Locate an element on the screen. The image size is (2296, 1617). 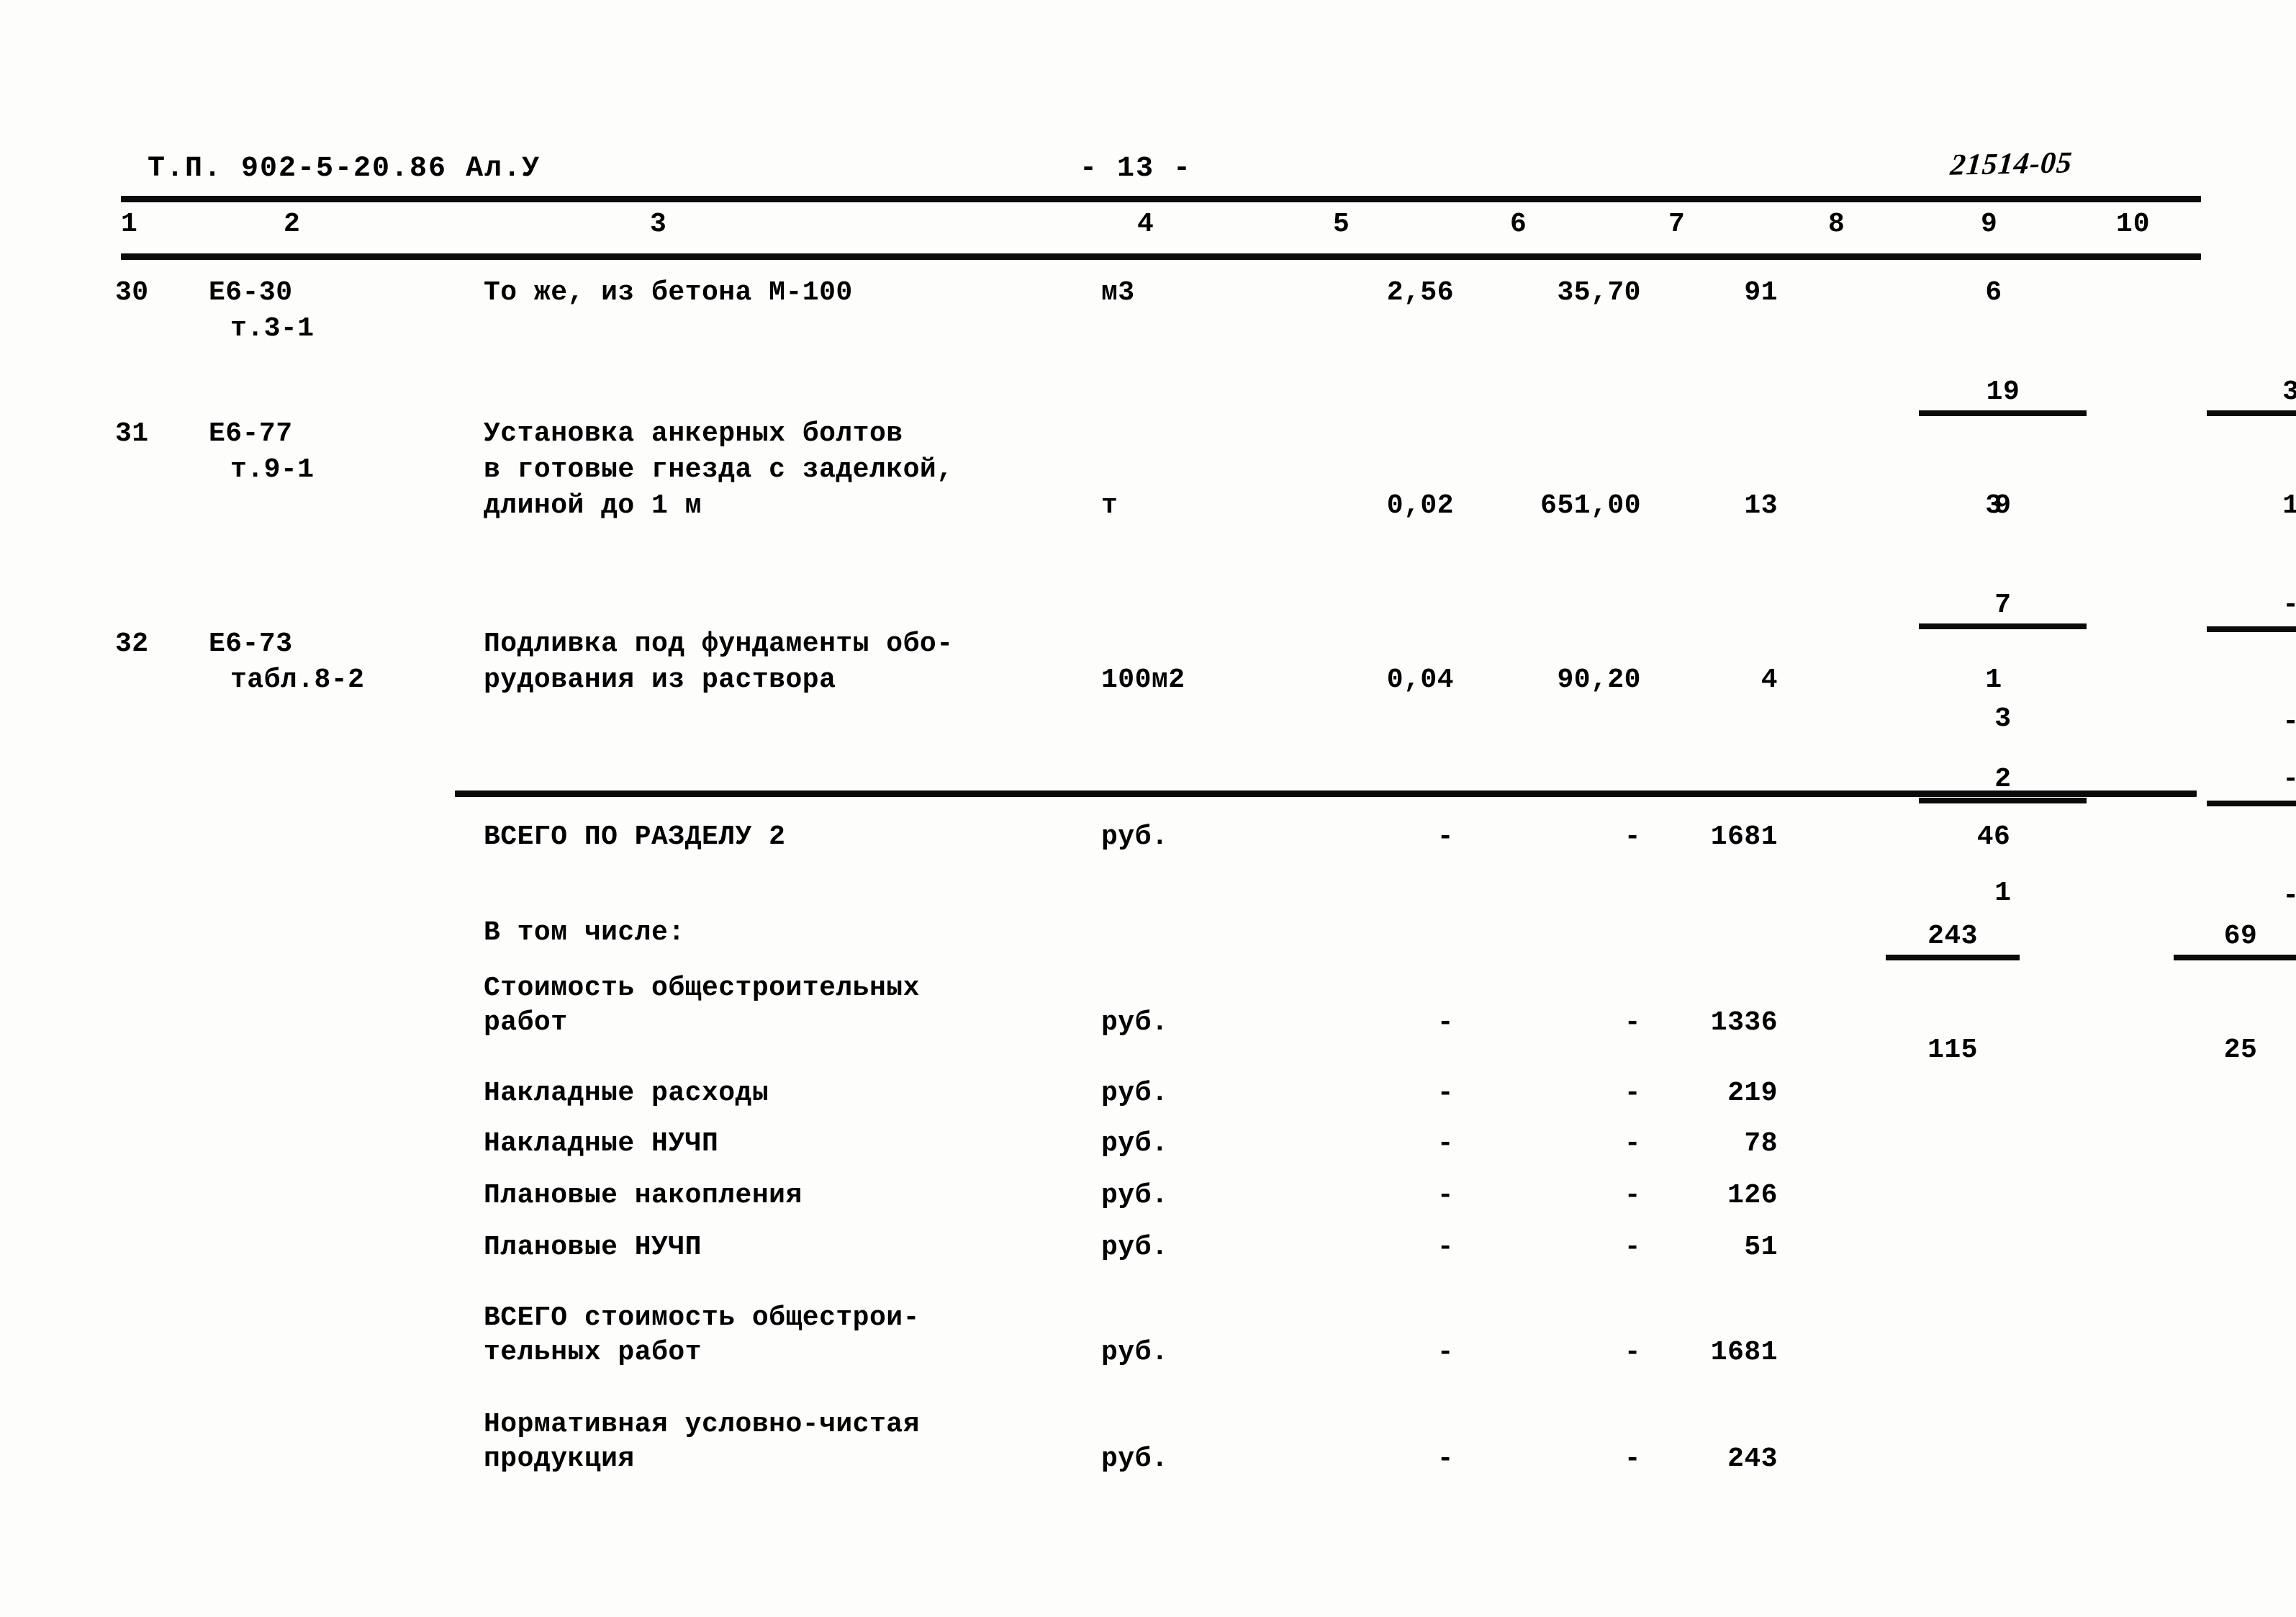
row-quantity: 2,56 is located at coordinates (1420, 293).